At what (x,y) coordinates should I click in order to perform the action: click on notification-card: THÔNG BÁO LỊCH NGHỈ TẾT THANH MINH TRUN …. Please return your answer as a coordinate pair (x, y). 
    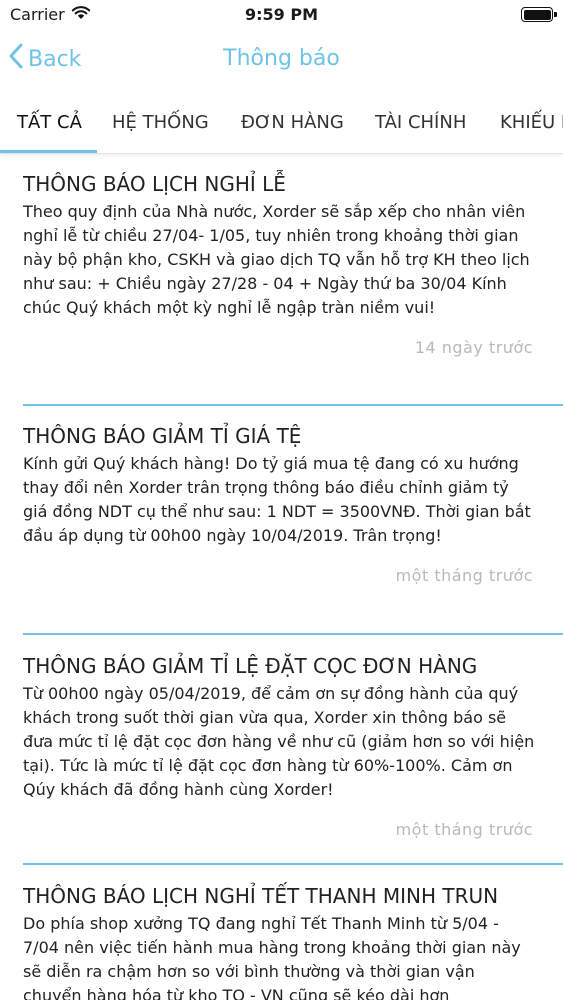
    Looking at the image, I should click on (280, 941).